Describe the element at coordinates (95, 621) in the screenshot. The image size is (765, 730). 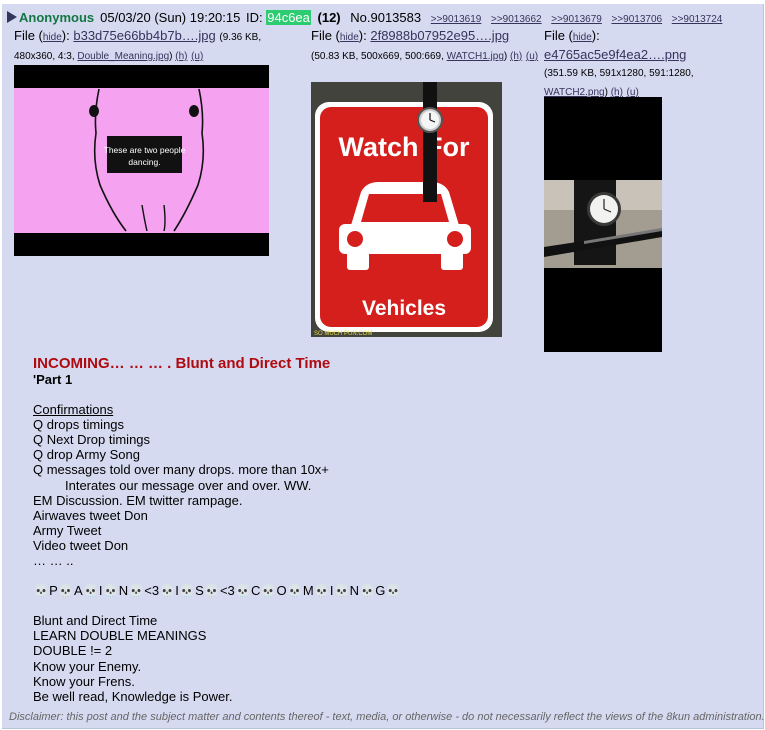
I see `body-line: Blunt and Direct Time` at that location.